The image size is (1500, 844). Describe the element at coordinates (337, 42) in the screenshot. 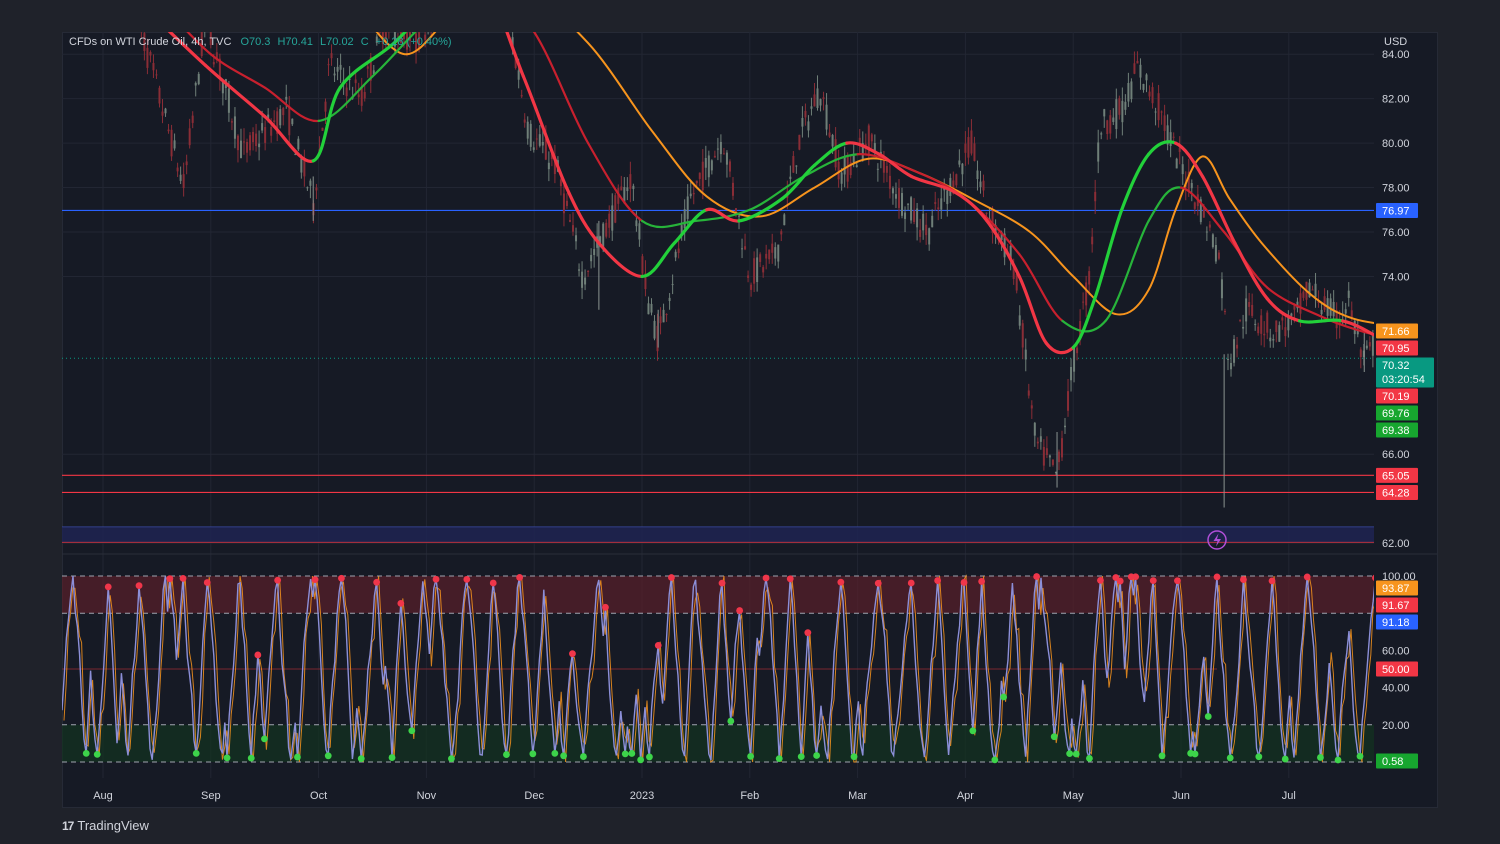

I see `ohlc-low: L70.02` at that location.